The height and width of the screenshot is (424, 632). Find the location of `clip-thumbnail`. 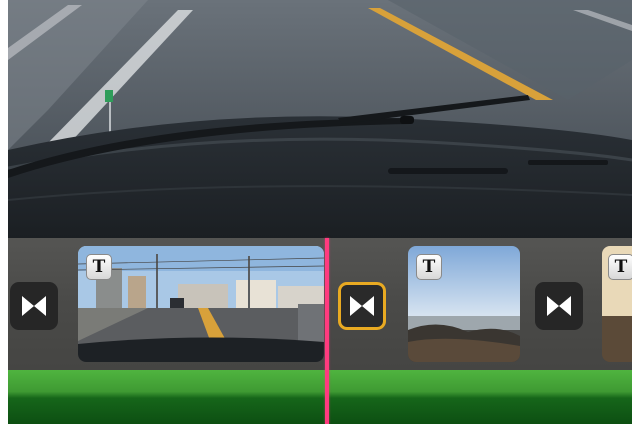

clip-thumbnail is located at coordinates (201, 304).